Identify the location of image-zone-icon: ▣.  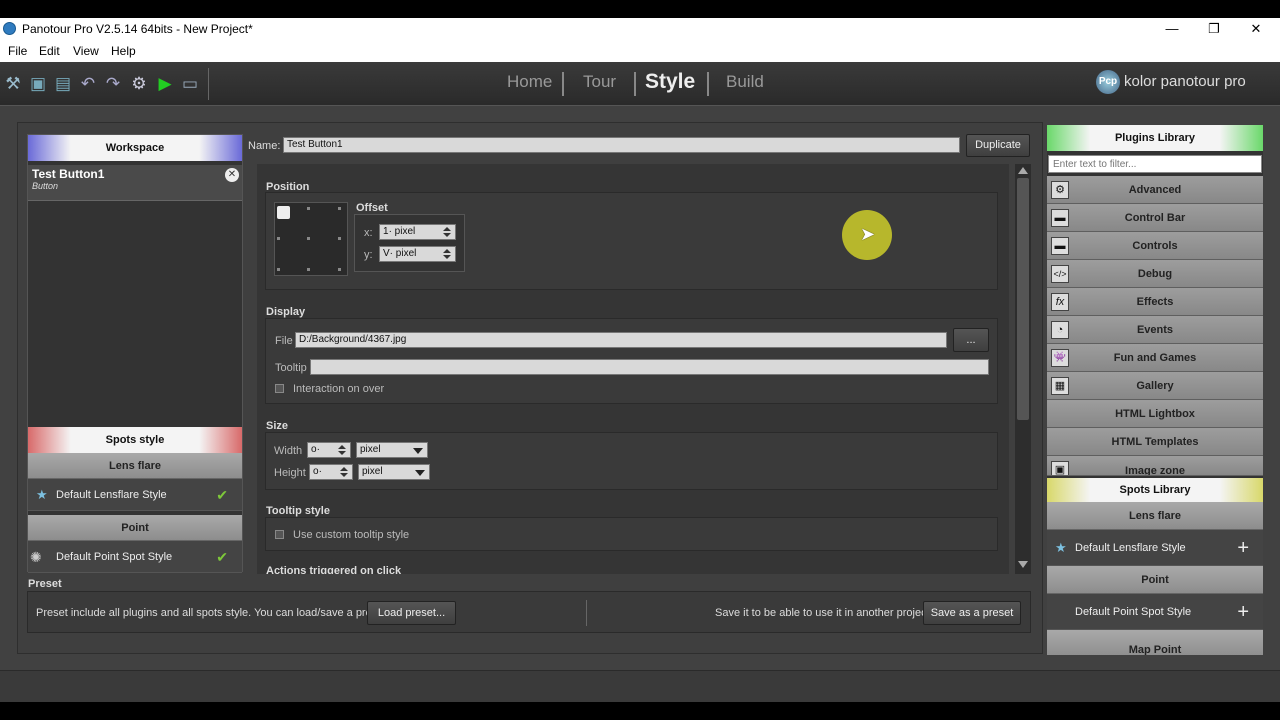
(1060, 468).